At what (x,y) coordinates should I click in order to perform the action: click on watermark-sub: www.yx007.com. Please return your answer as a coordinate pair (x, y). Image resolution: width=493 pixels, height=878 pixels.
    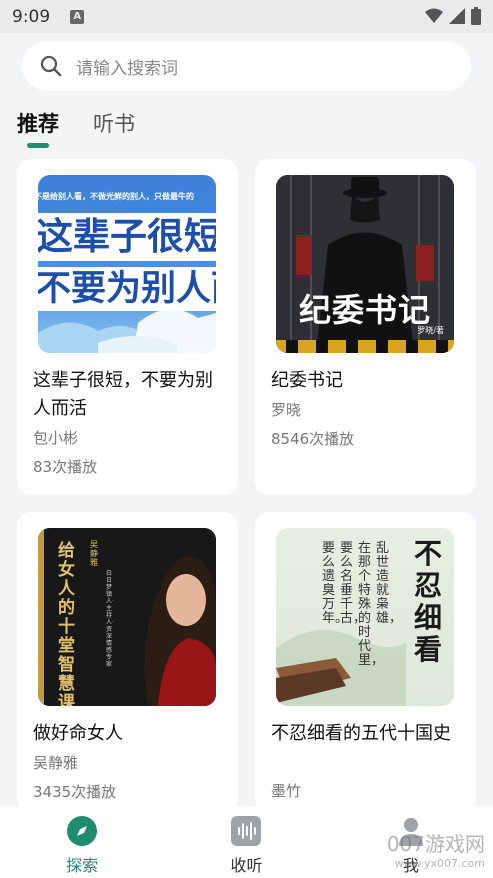
    Looking at the image, I should click on (439, 863).